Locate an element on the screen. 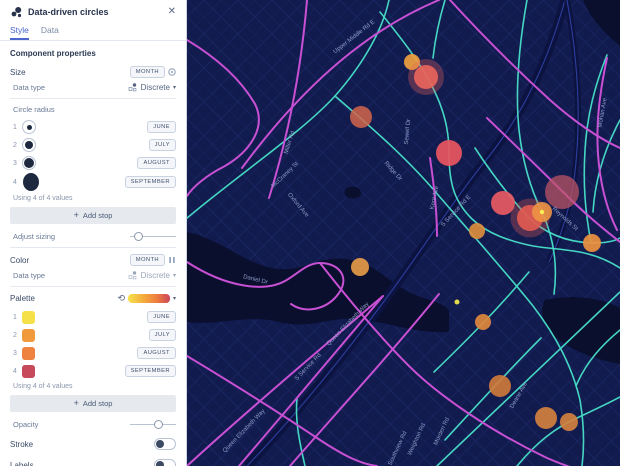 The image size is (620, 471). color-data-type-dropdown: Discrete ▾ is located at coordinates (152, 275).